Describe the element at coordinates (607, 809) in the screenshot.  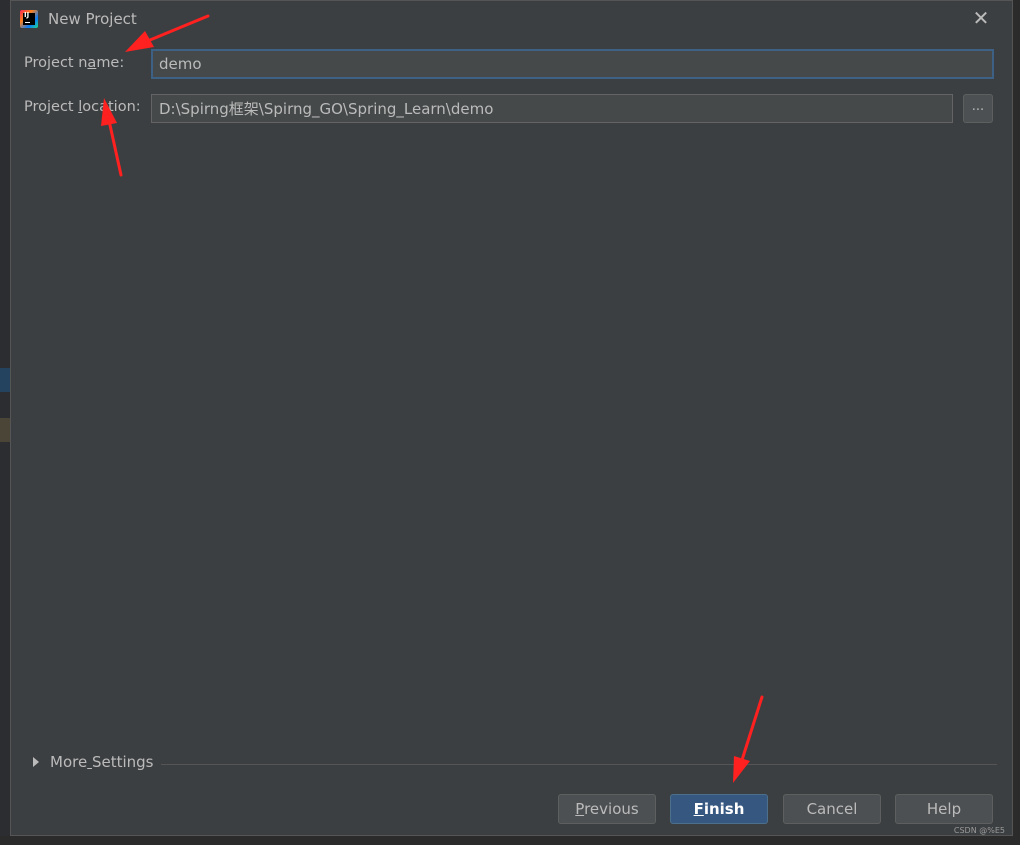
I see `previous-button: Previous` at that location.